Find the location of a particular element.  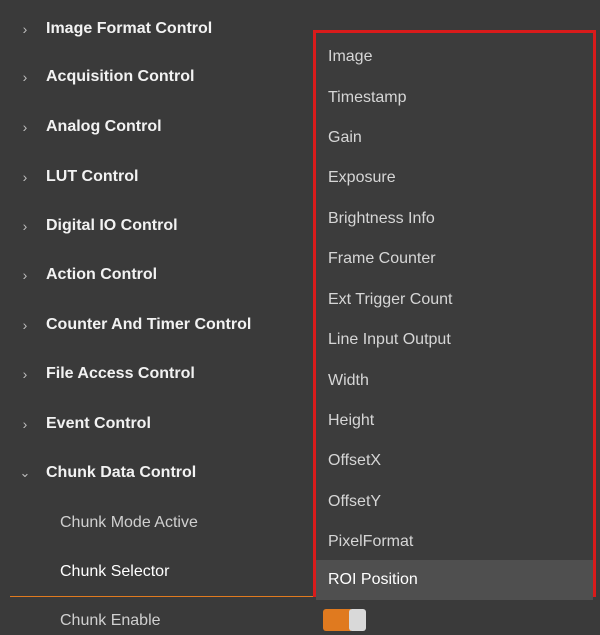

dropdown-option: Timestamp is located at coordinates (454, 98).